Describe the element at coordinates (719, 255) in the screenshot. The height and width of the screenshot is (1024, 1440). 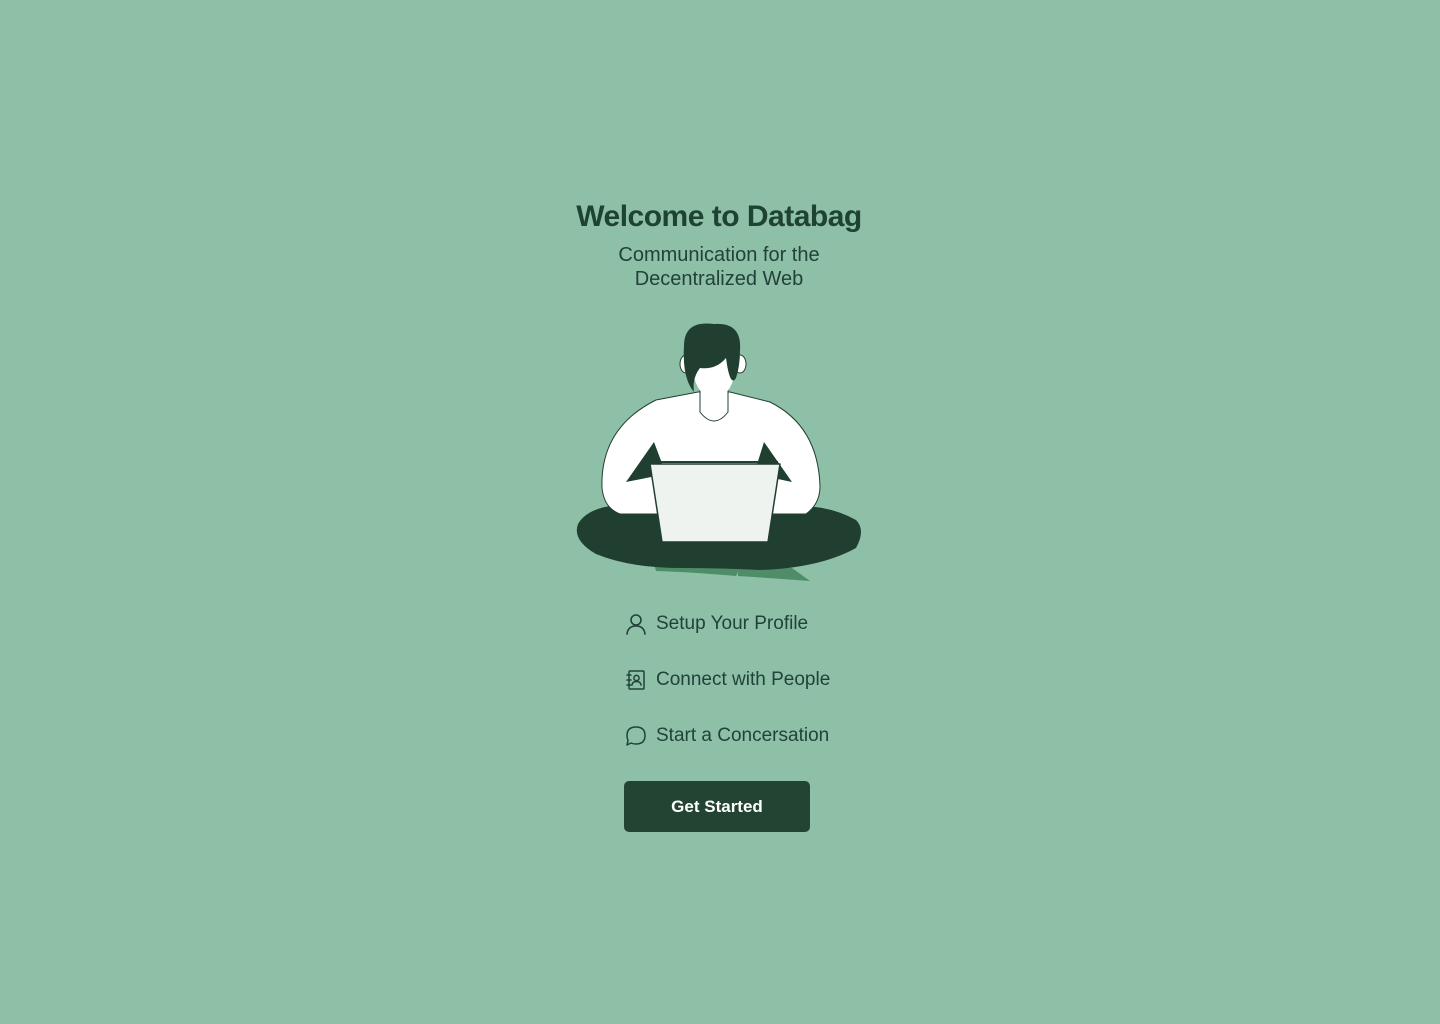
I see `subtitle-line-1: Communication for the` at that location.